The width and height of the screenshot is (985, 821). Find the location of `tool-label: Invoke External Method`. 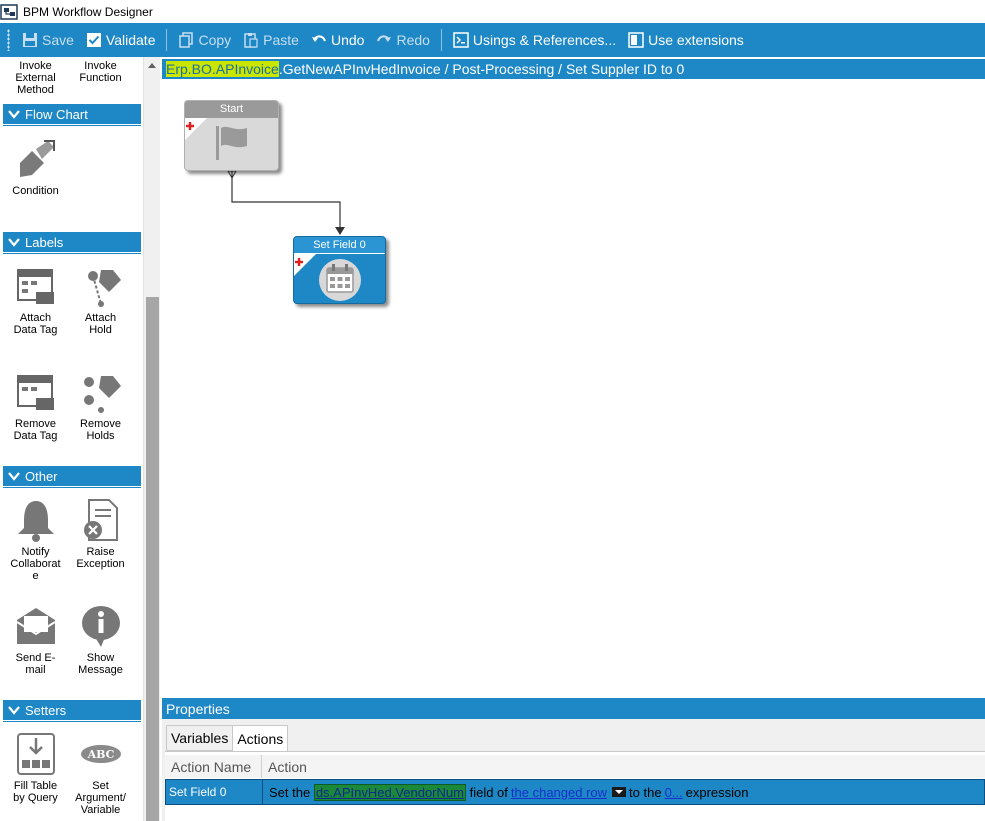

tool-label: Invoke External Method is located at coordinates (35, 78).